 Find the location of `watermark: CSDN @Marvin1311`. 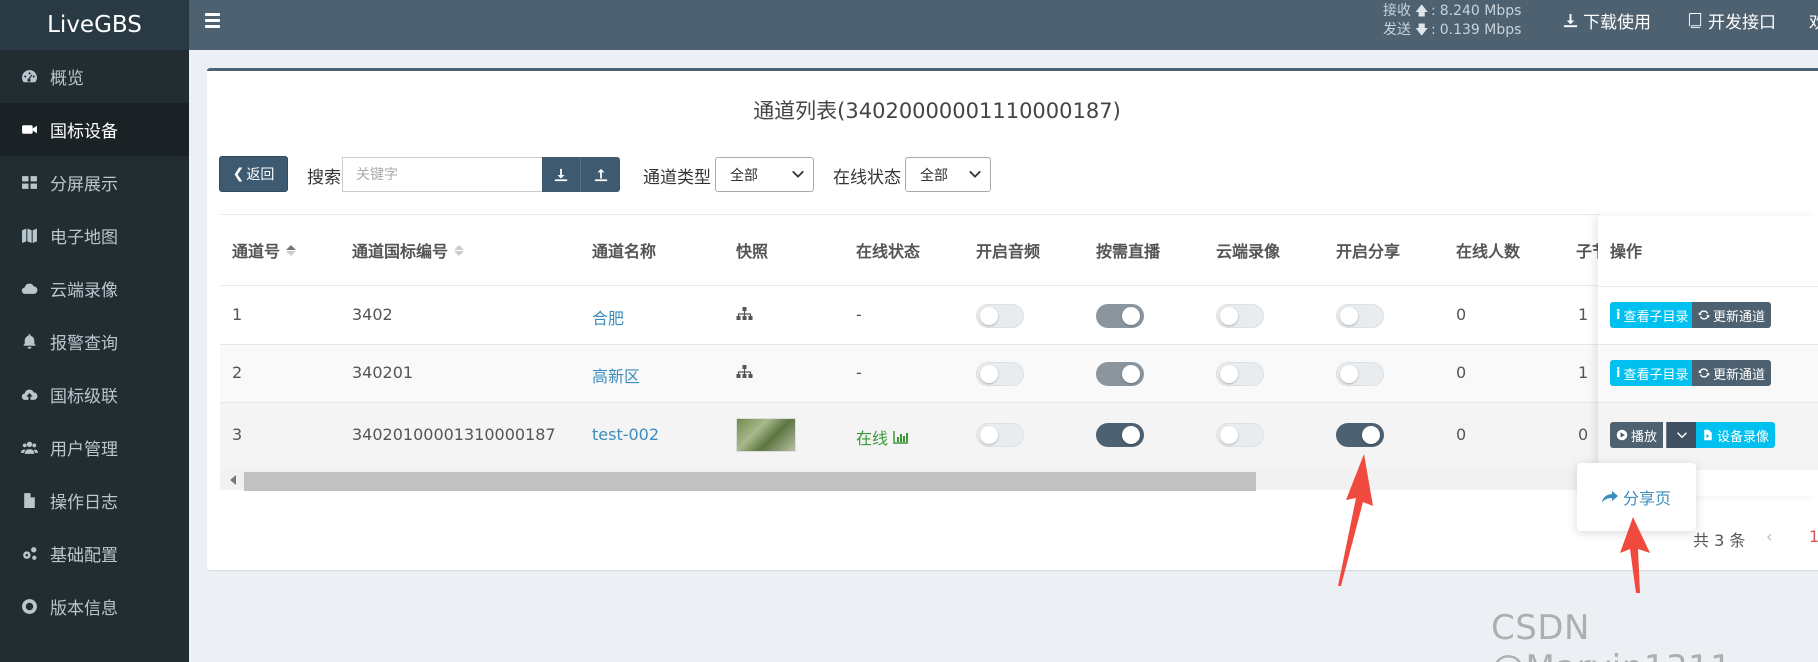

watermark: CSDN @Marvin1311 is located at coordinates (1611, 635).